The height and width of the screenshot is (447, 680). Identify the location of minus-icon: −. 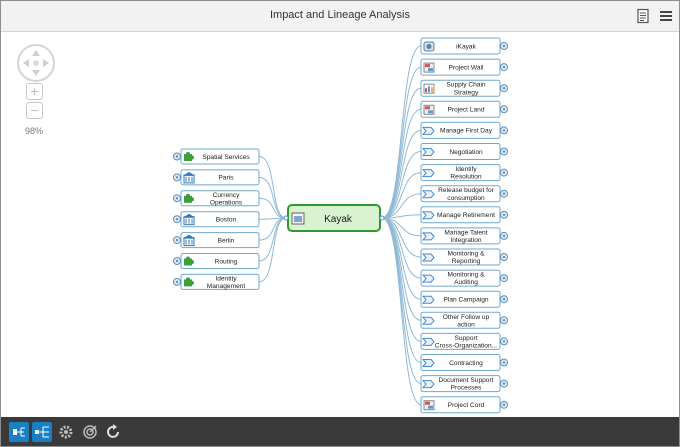
(34, 110).